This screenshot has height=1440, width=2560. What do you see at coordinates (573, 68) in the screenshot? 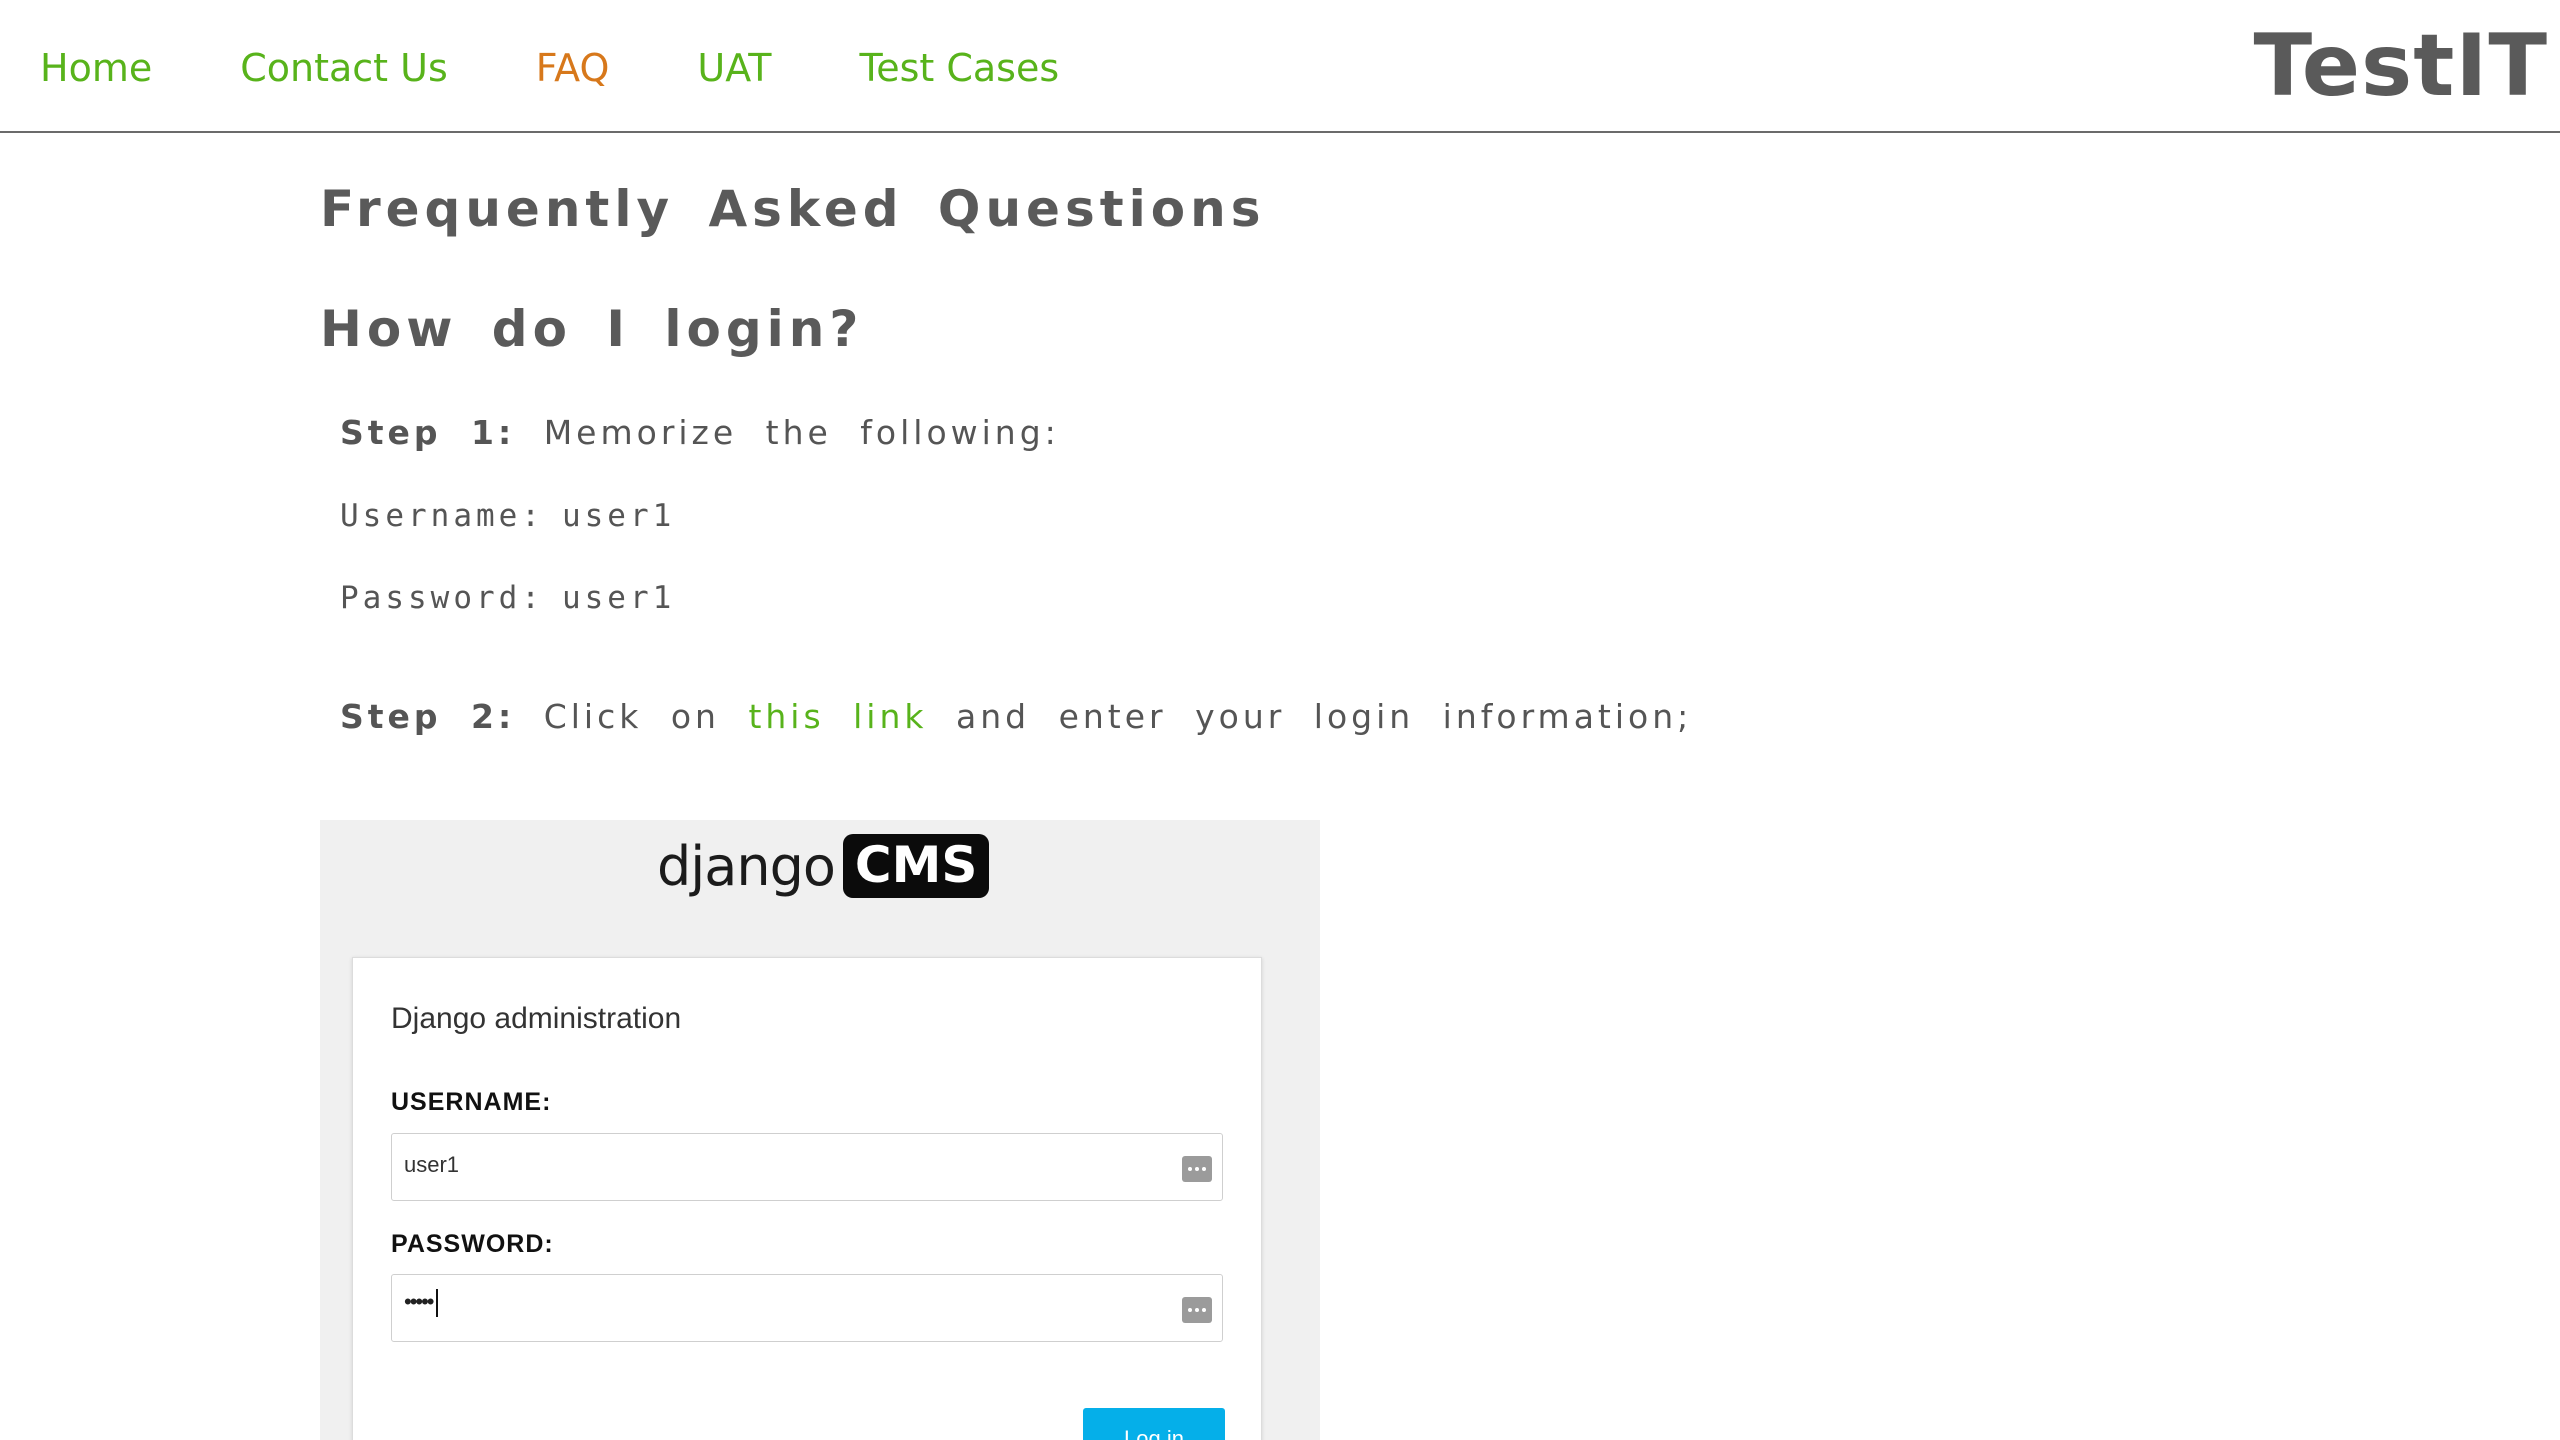
I see `nav-link-faq: FAQ` at bounding box center [573, 68].